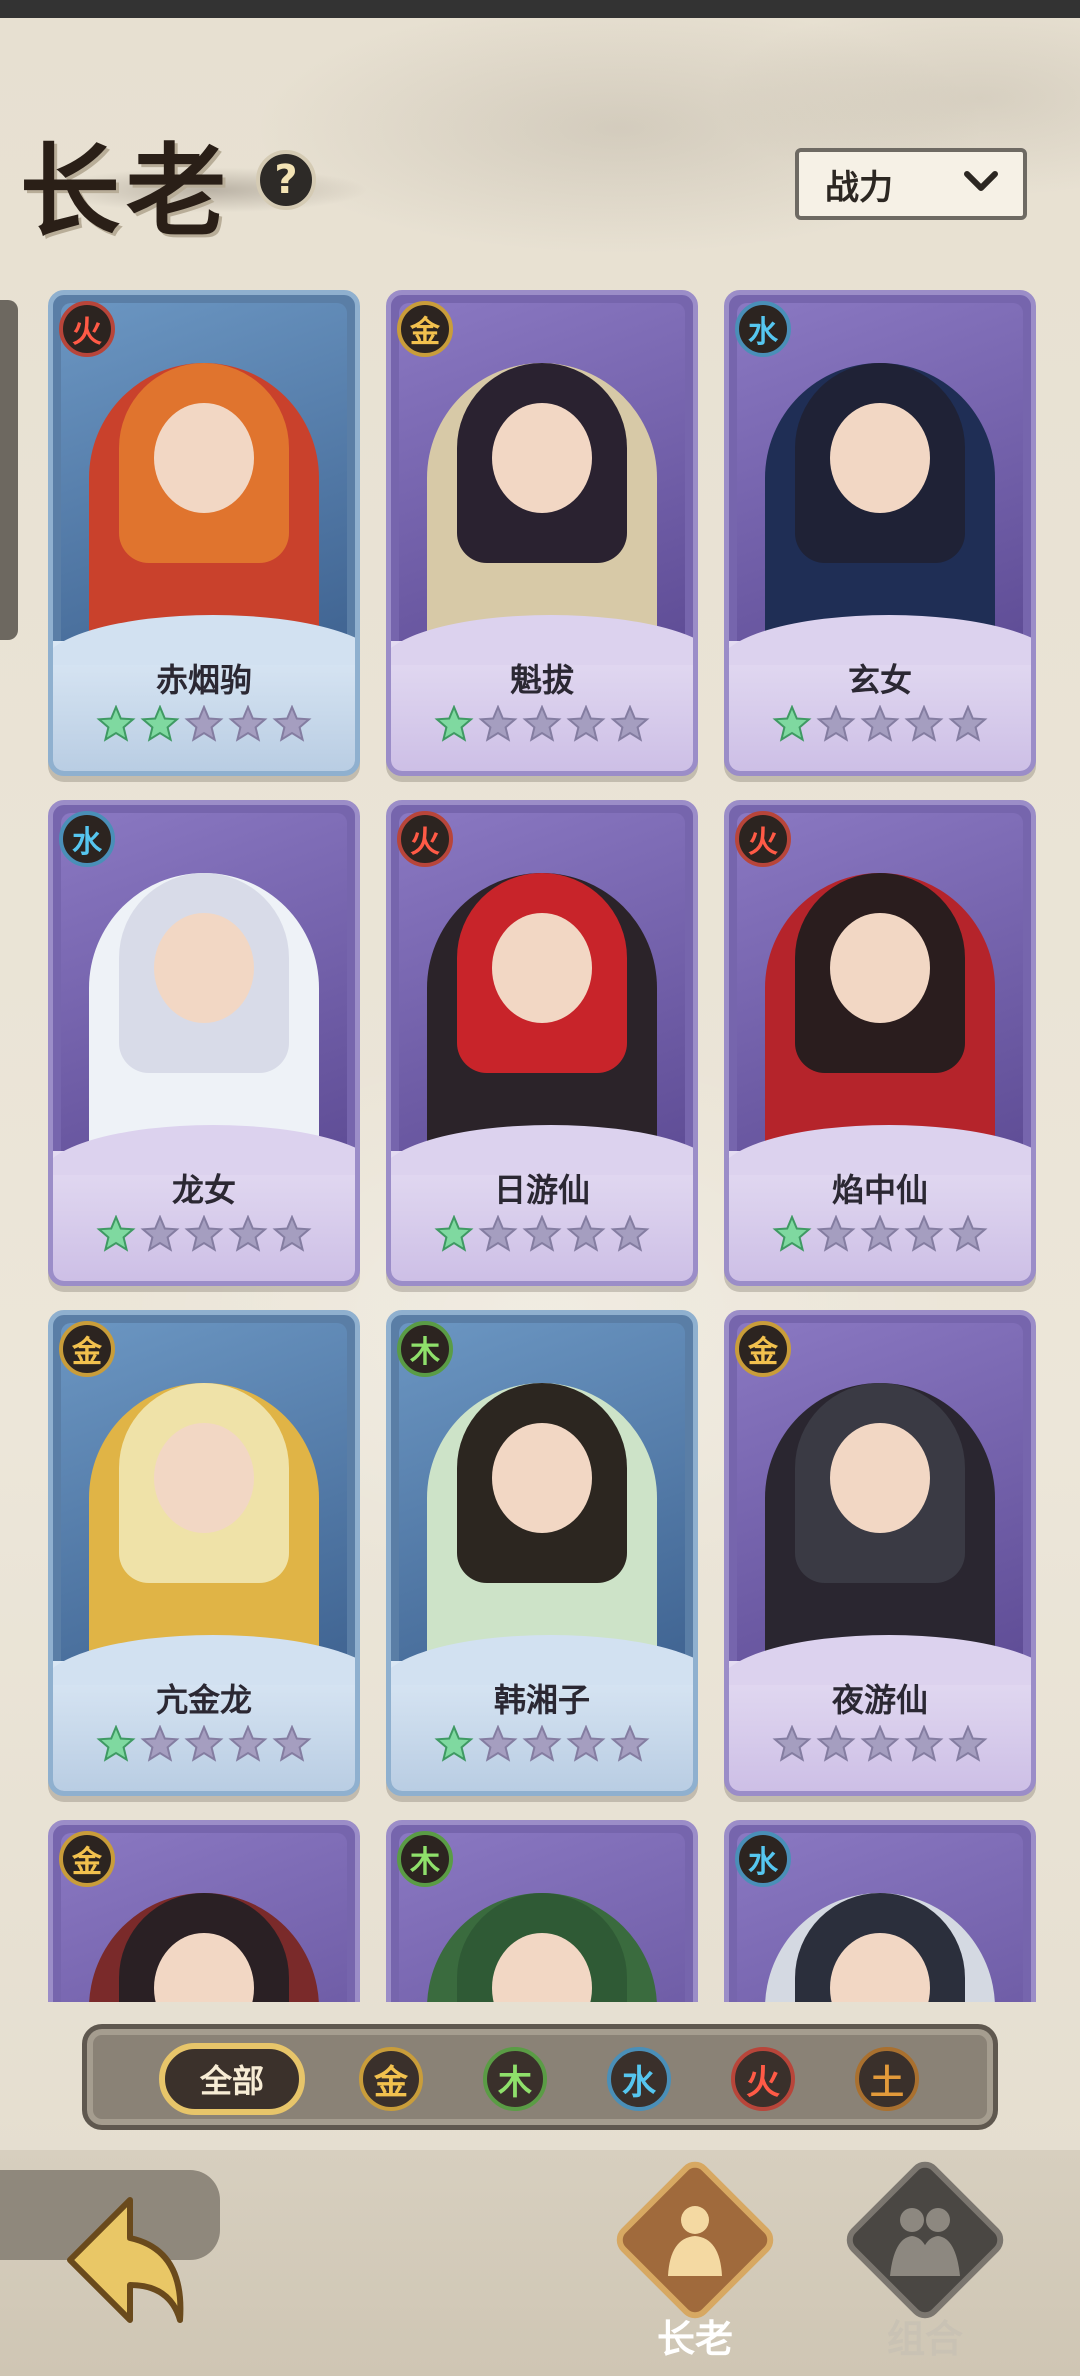 This screenshot has height=2376, width=1080. I want to click on sort-dropdown-label: 战力, so click(859, 187).